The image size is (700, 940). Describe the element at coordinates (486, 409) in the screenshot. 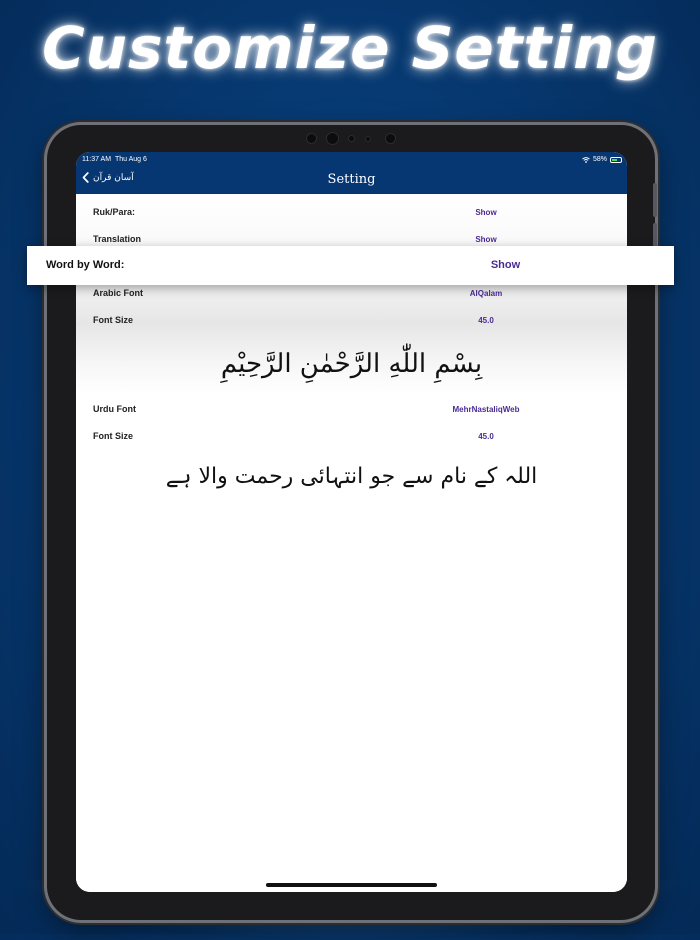

I see `setting-value: MehrNastaliqWeb` at that location.